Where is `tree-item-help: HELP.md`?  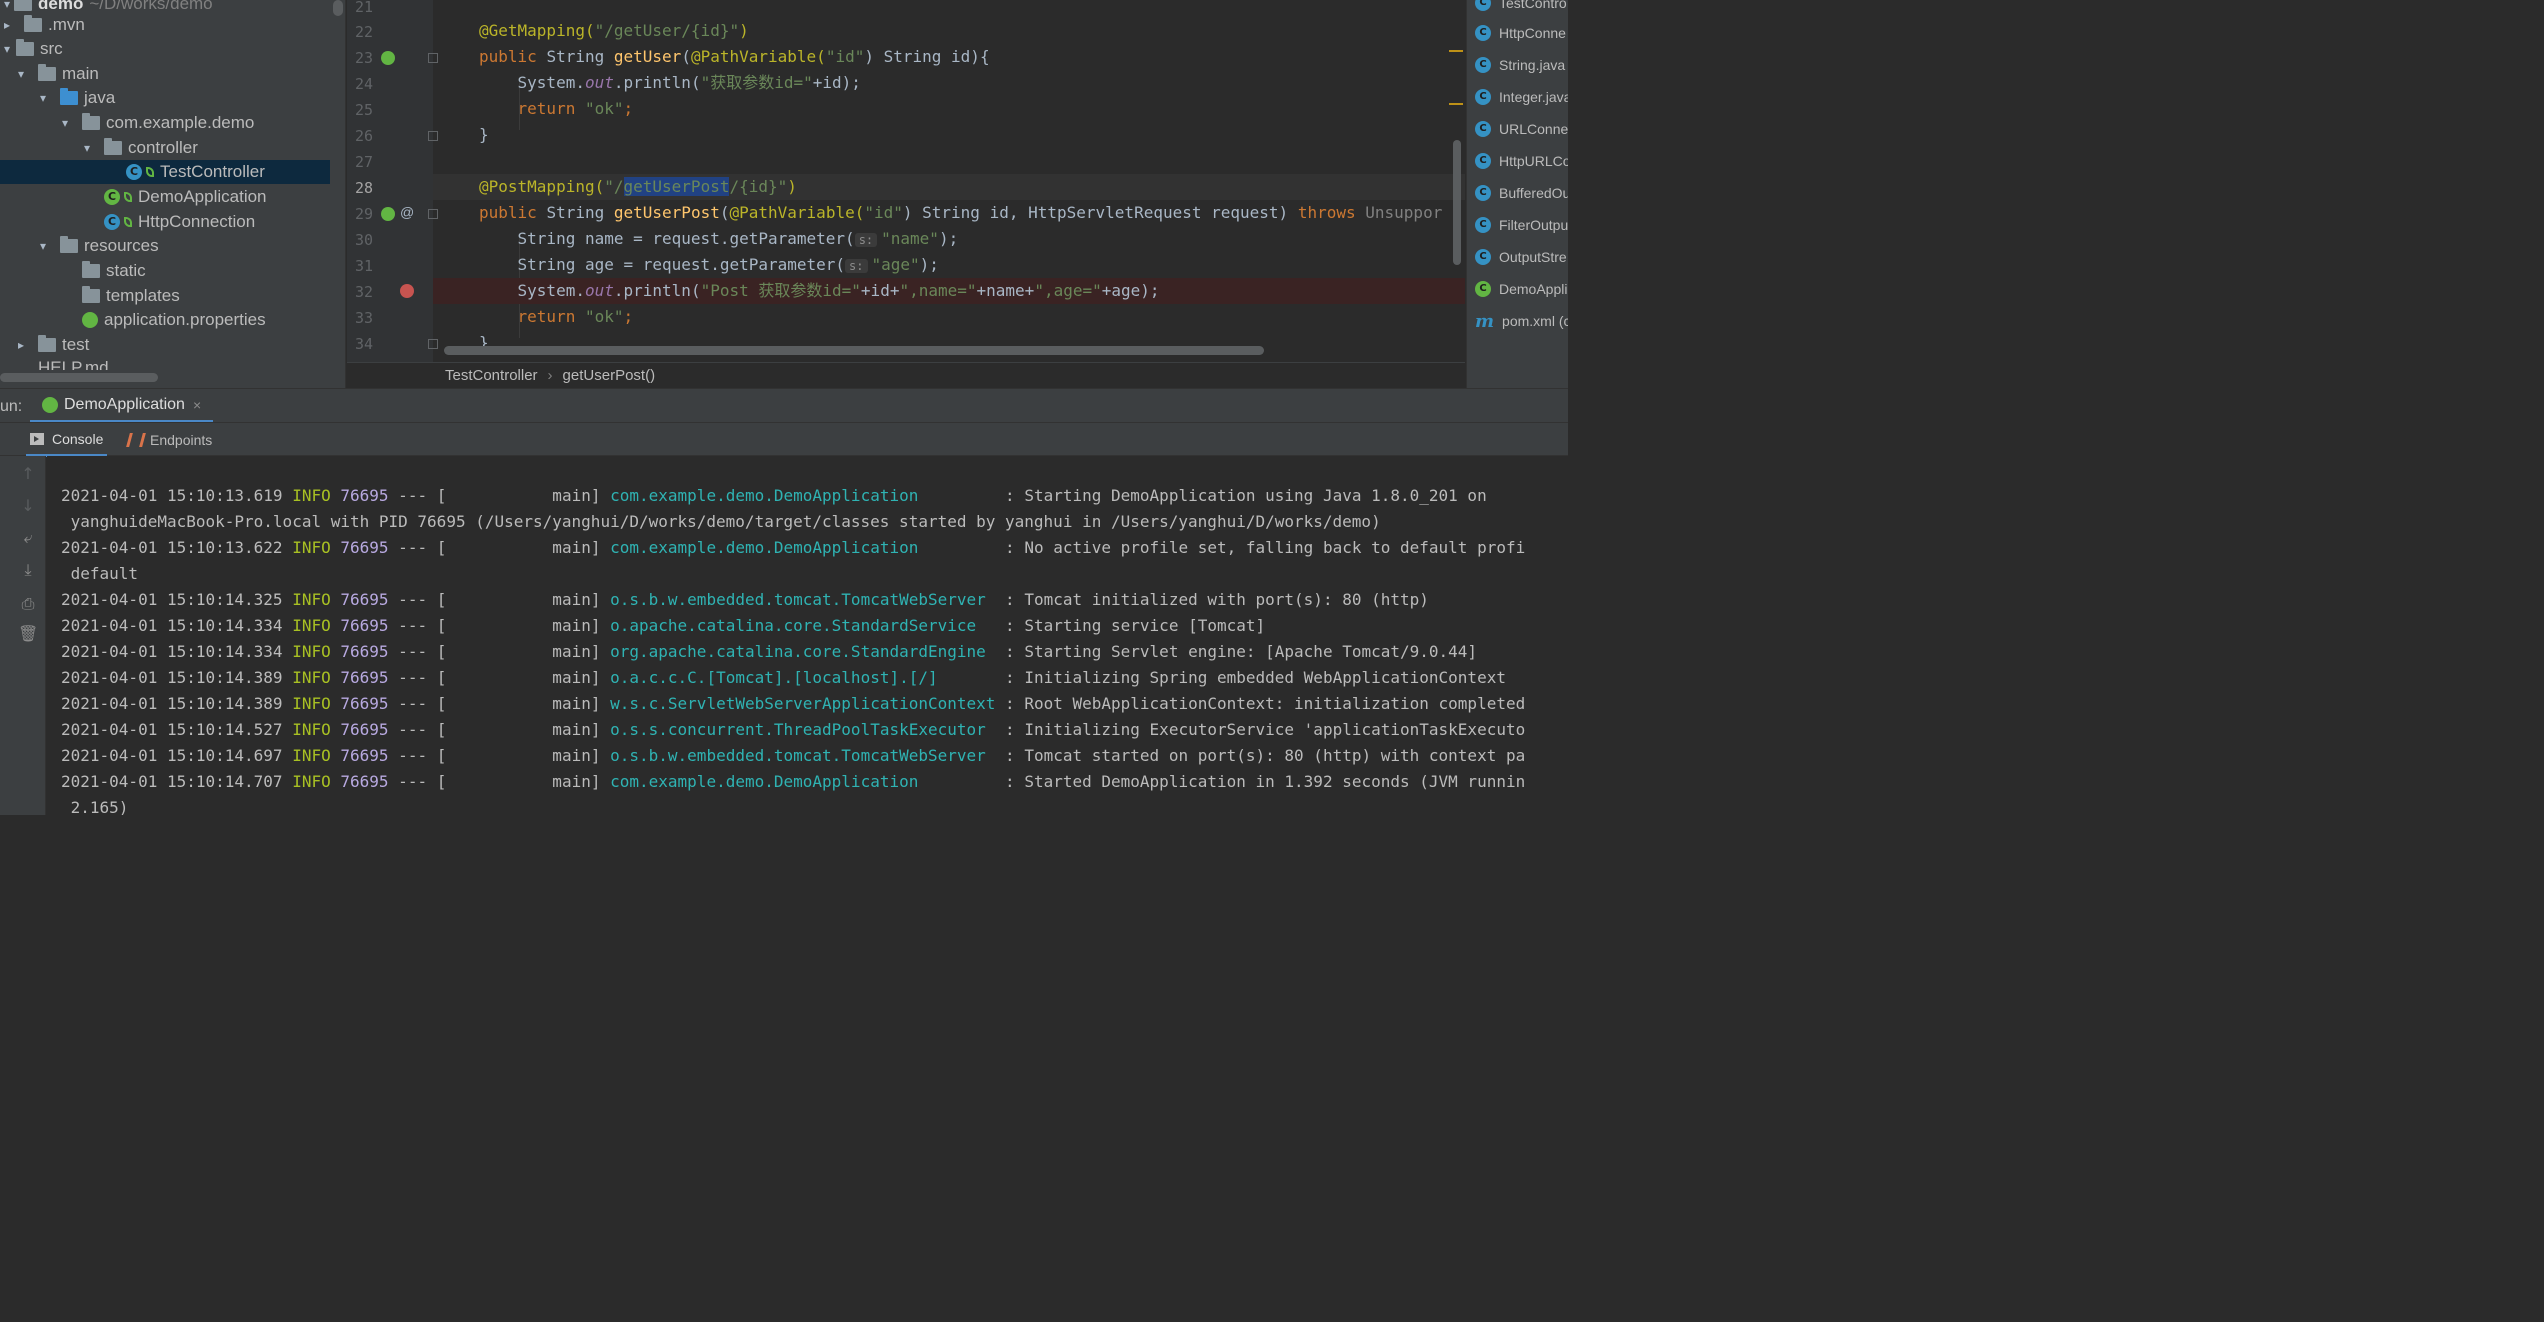 tree-item-help: HELP.md is located at coordinates (165, 364).